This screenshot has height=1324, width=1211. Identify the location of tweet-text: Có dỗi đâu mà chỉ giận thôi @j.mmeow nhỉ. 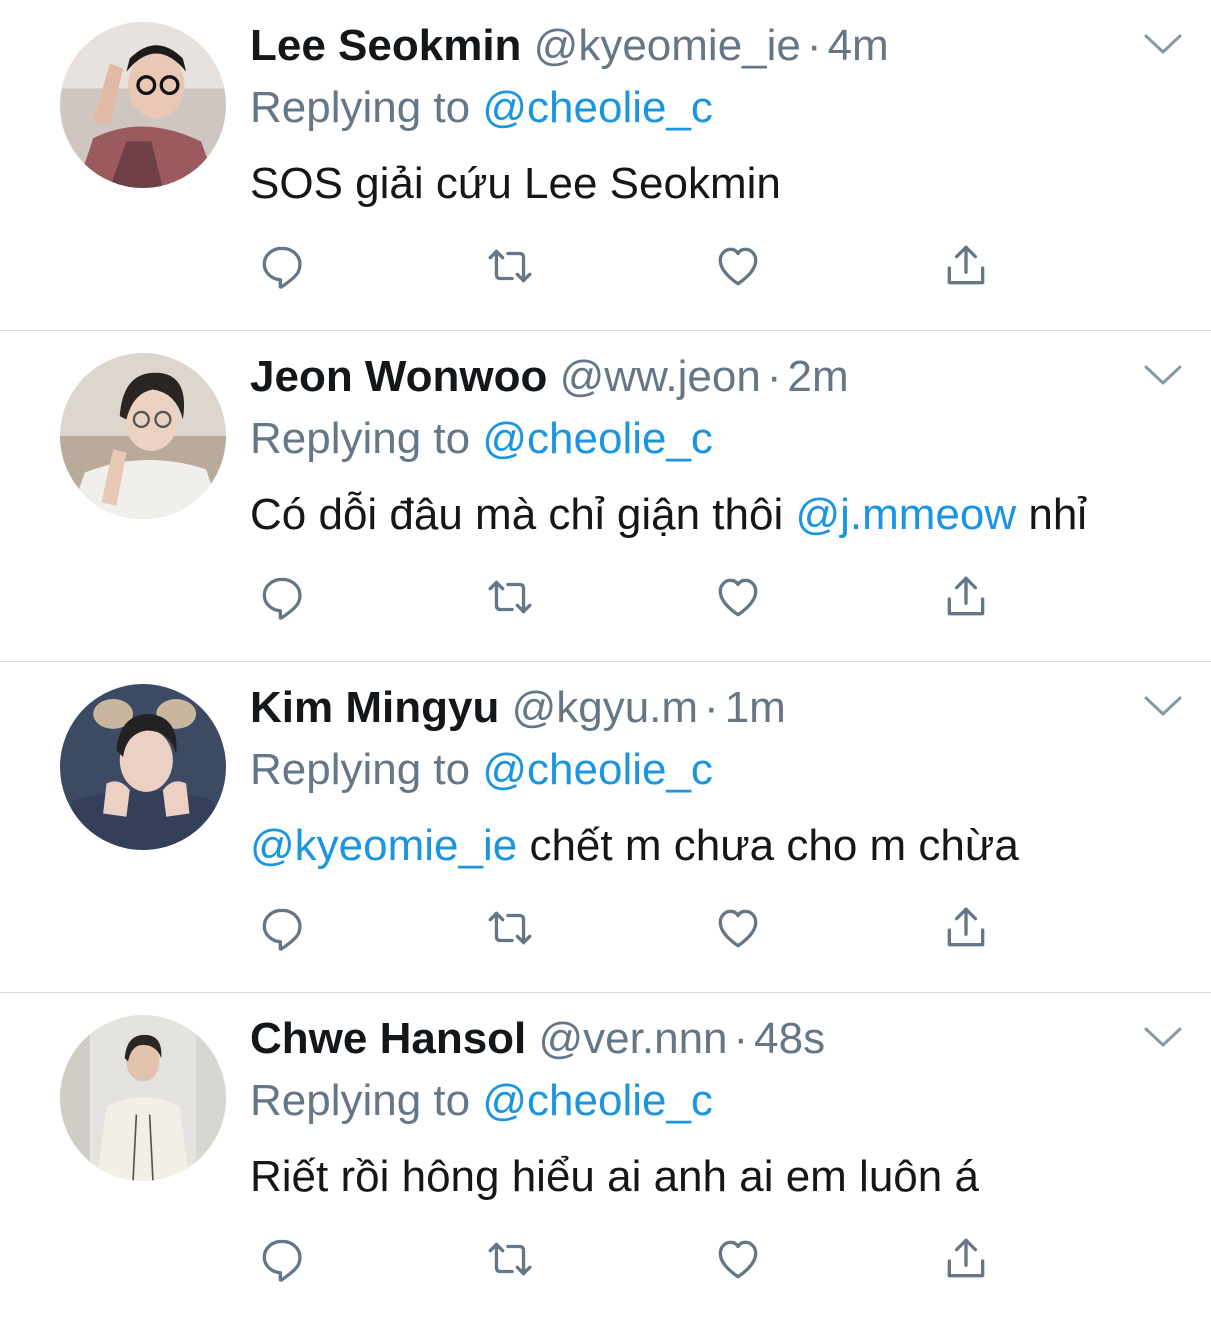
(668, 515).